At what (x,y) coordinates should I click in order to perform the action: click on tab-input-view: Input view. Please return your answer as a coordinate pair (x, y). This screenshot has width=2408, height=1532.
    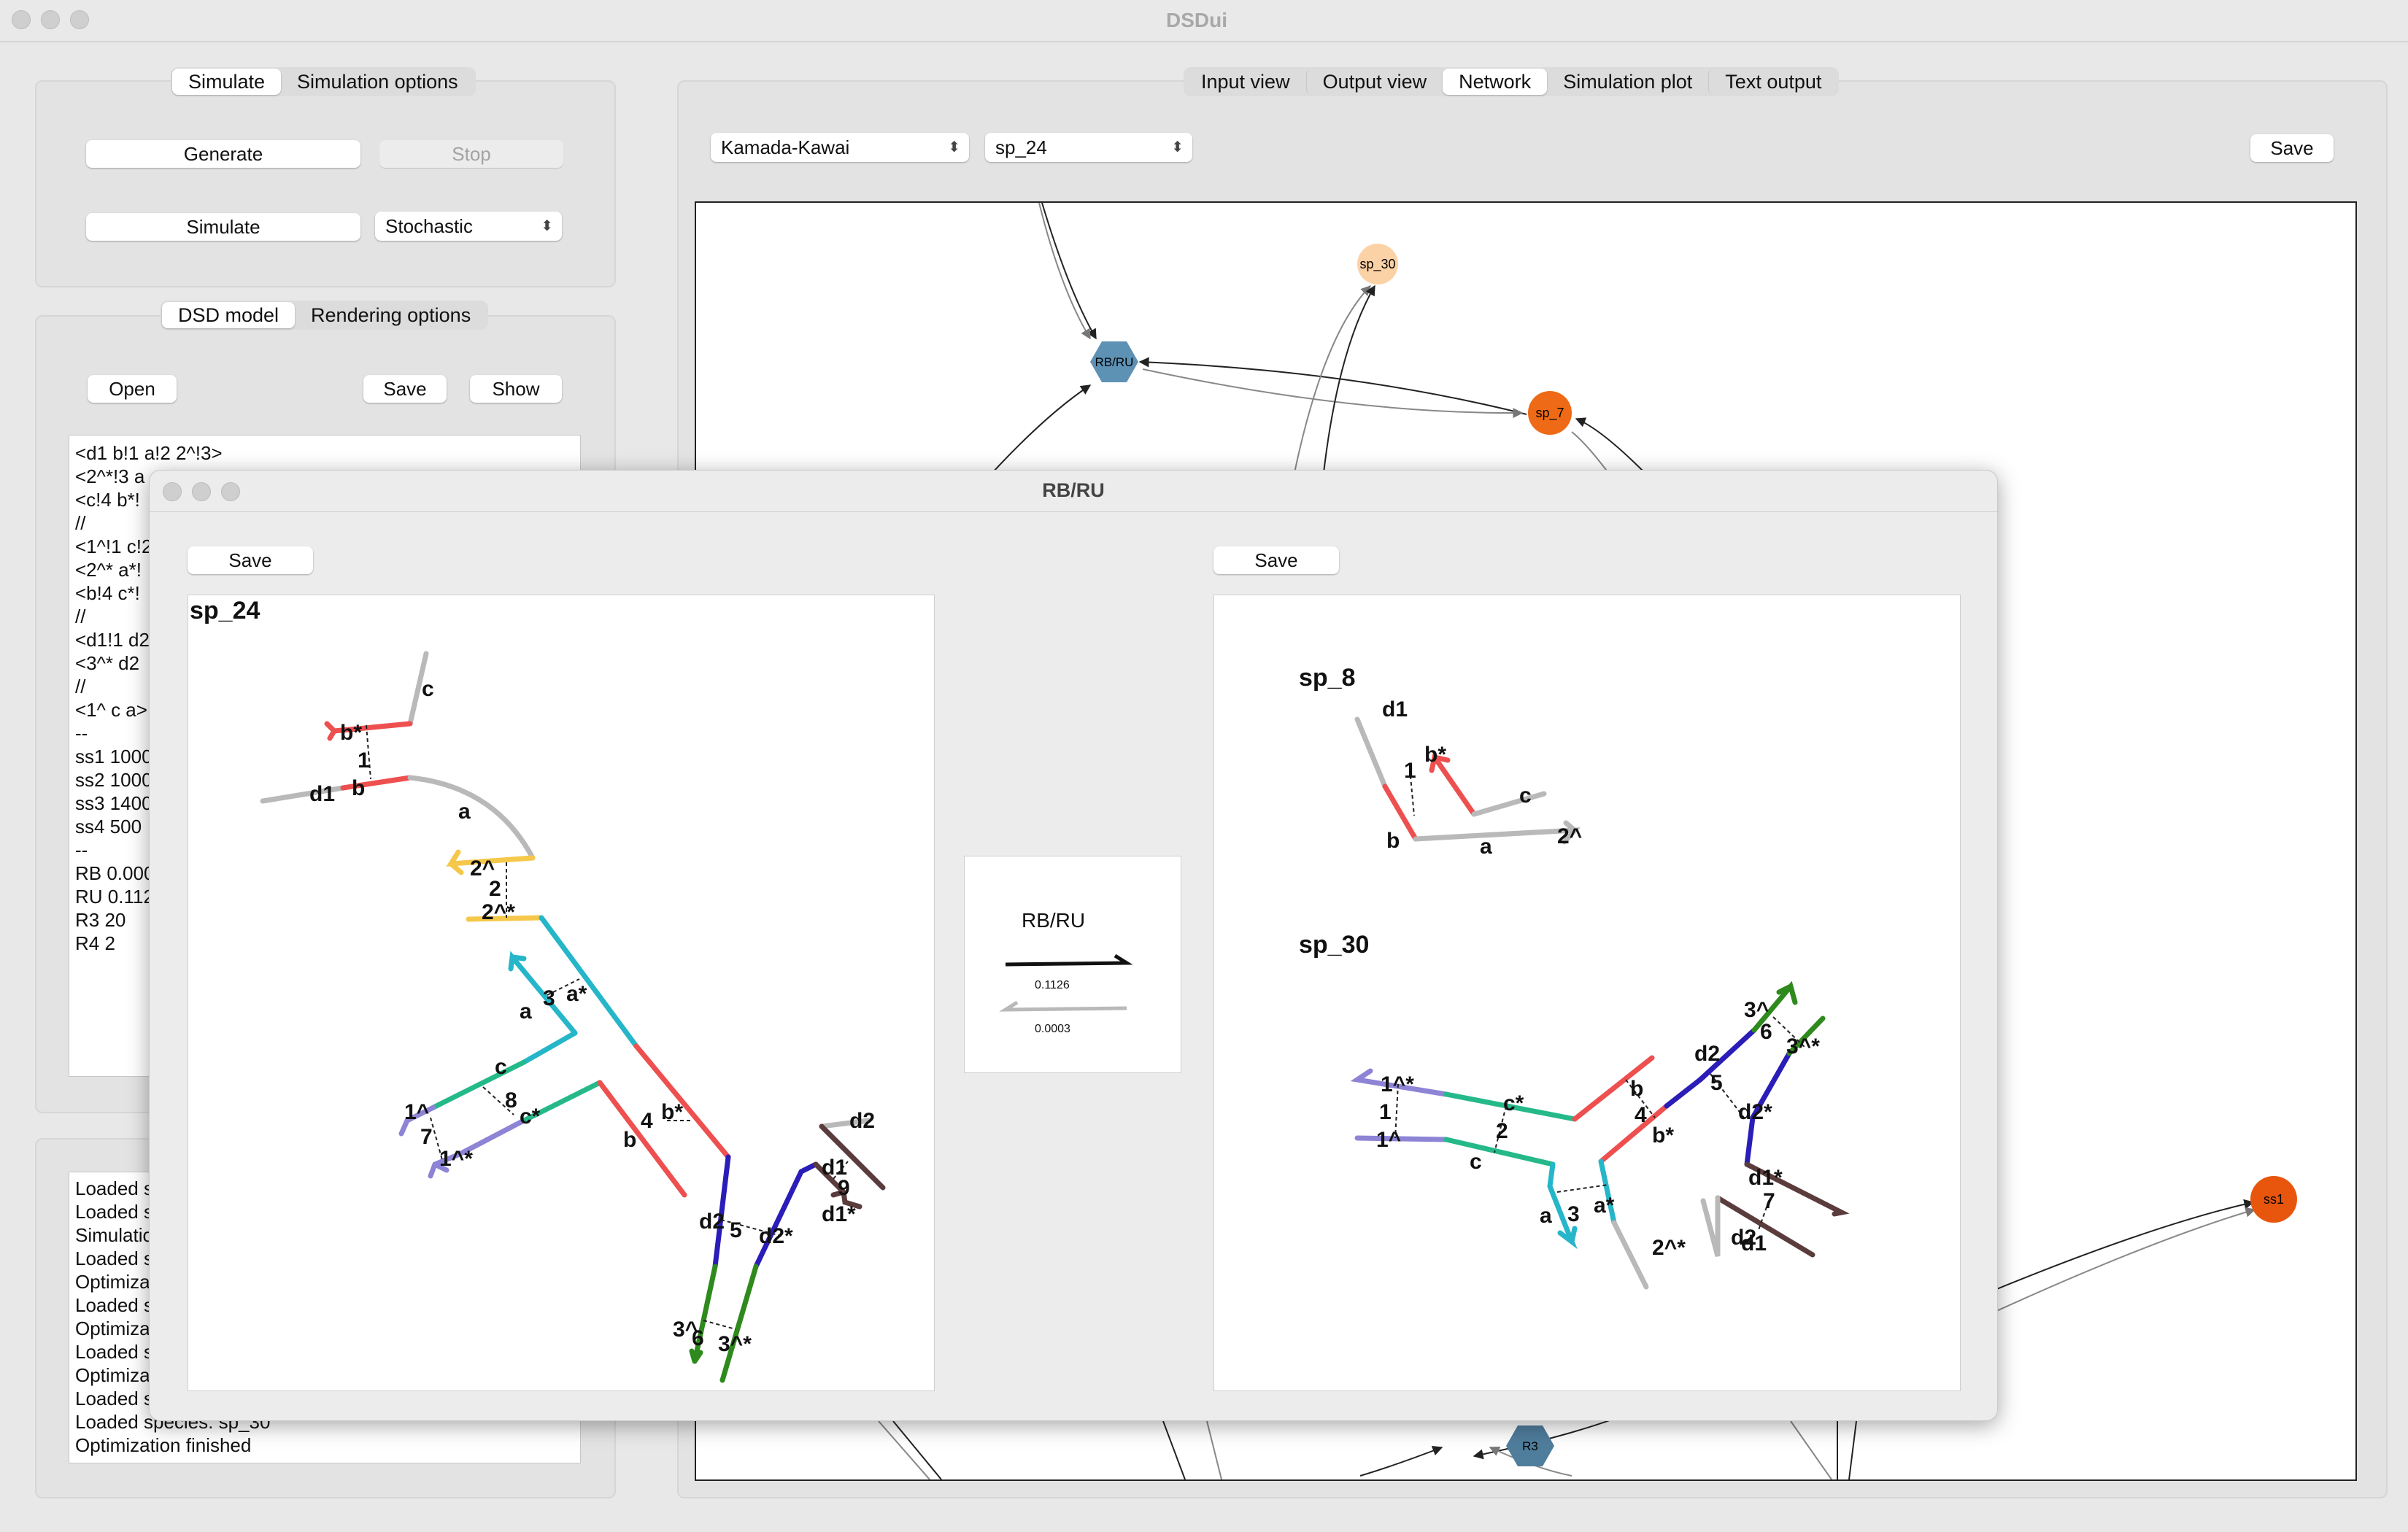
    Looking at the image, I should click on (1245, 82).